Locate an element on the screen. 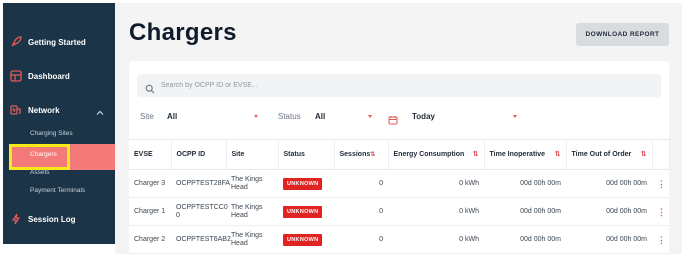 This screenshot has width=682, height=254. cell-evse: Charger 1 is located at coordinates (150, 211).